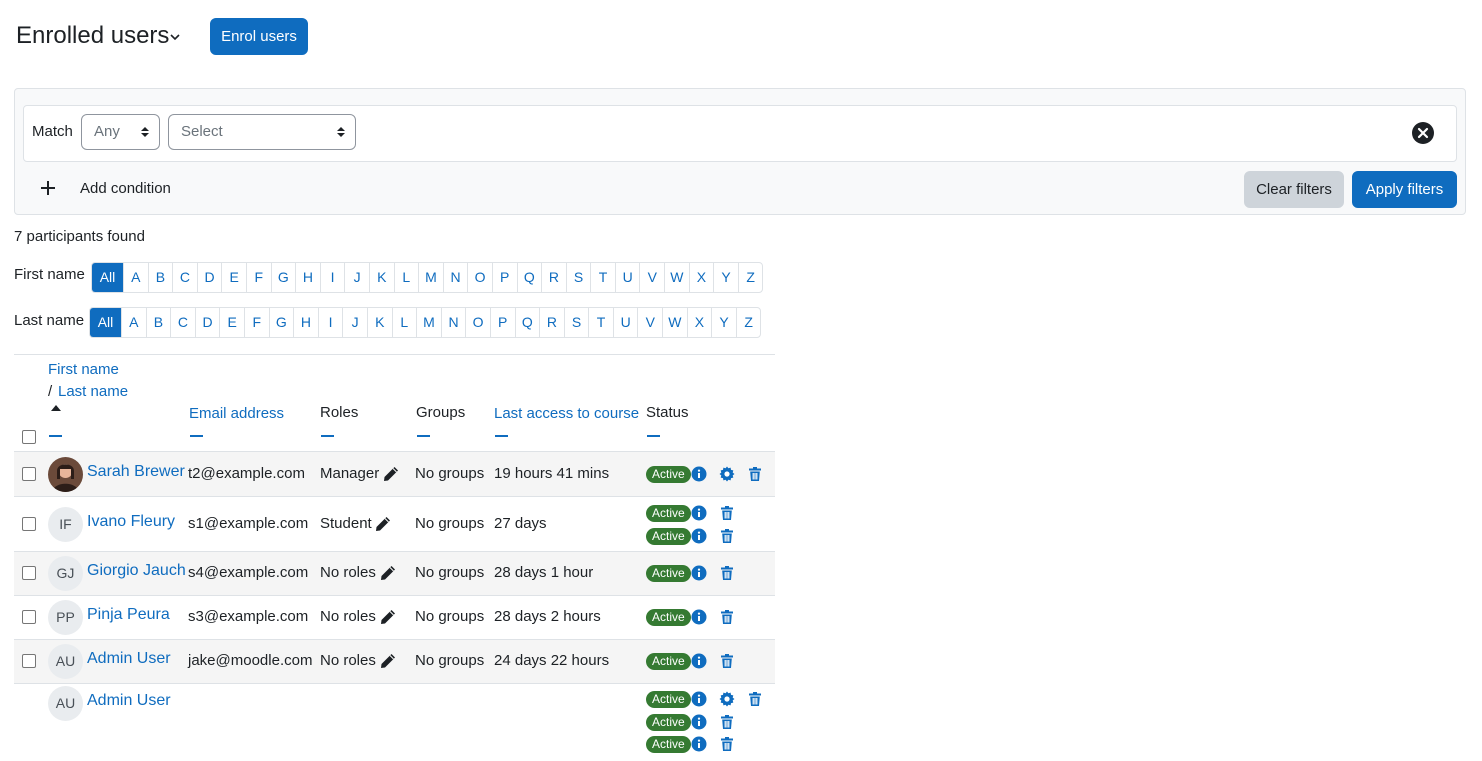  What do you see at coordinates (29, 437) in the screenshot?
I see `select-all-checkbox` at bounding box center [29, 437].